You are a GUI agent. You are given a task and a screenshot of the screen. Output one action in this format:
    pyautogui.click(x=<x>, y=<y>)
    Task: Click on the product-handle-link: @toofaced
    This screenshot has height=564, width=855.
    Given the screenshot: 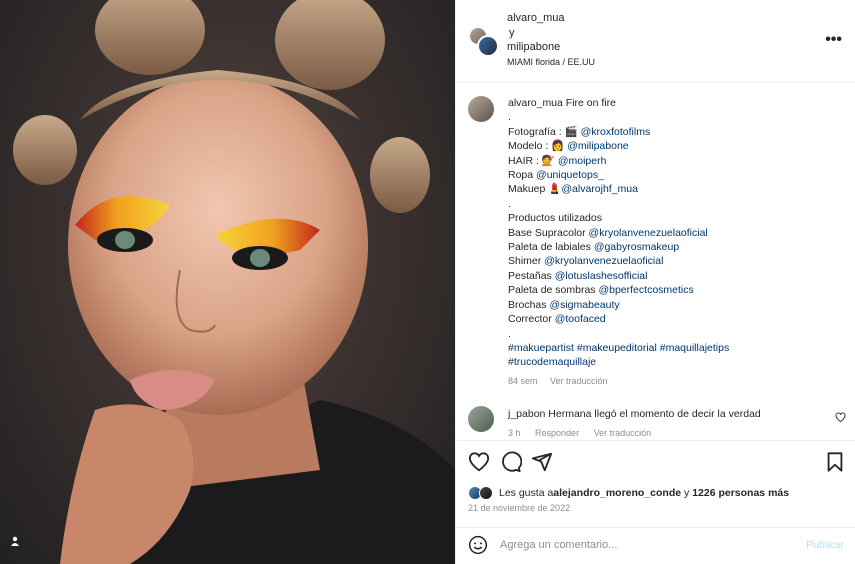 What is the action you would take?
    pyautogui.click(x=580, y=319)
    